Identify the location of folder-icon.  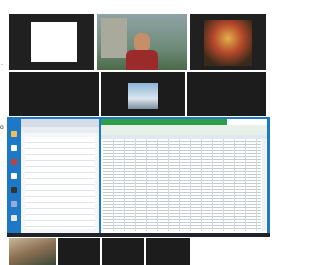
(14, 134).